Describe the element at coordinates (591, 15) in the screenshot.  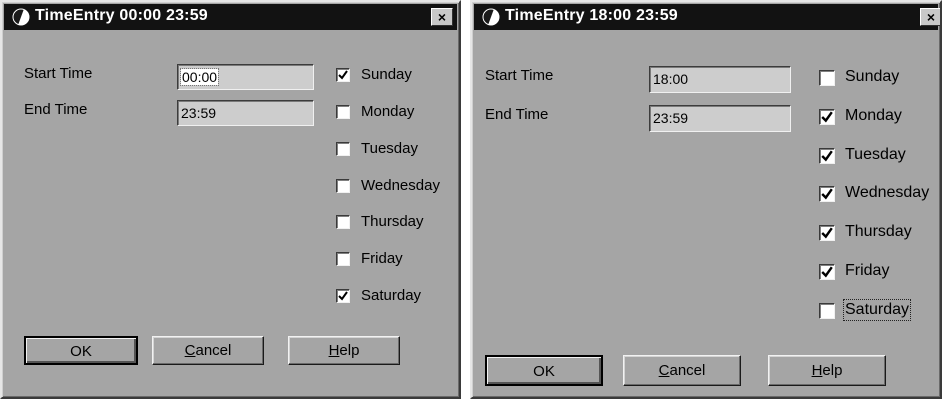
I see `window-title: TimeEntry 18:00 23:59` at that location.